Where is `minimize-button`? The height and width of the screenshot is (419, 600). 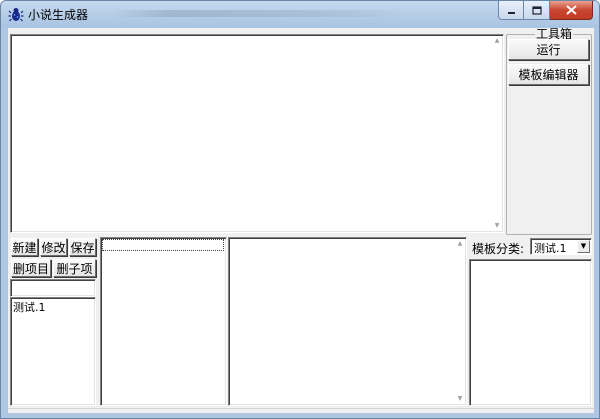 minimize-button is located at coordinates (511, 10).